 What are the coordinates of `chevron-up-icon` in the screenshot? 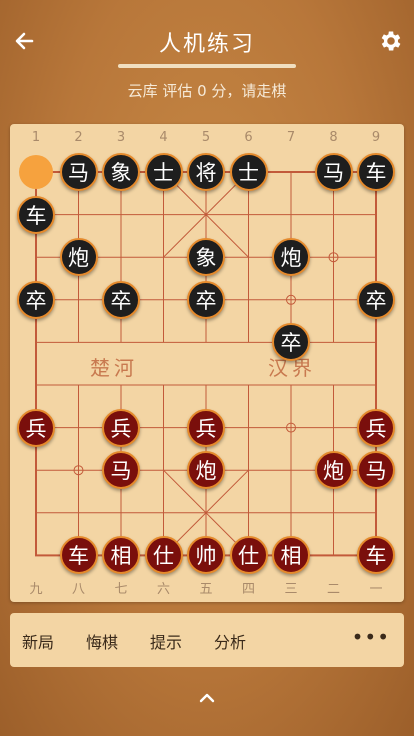 It's located at (207, 698).